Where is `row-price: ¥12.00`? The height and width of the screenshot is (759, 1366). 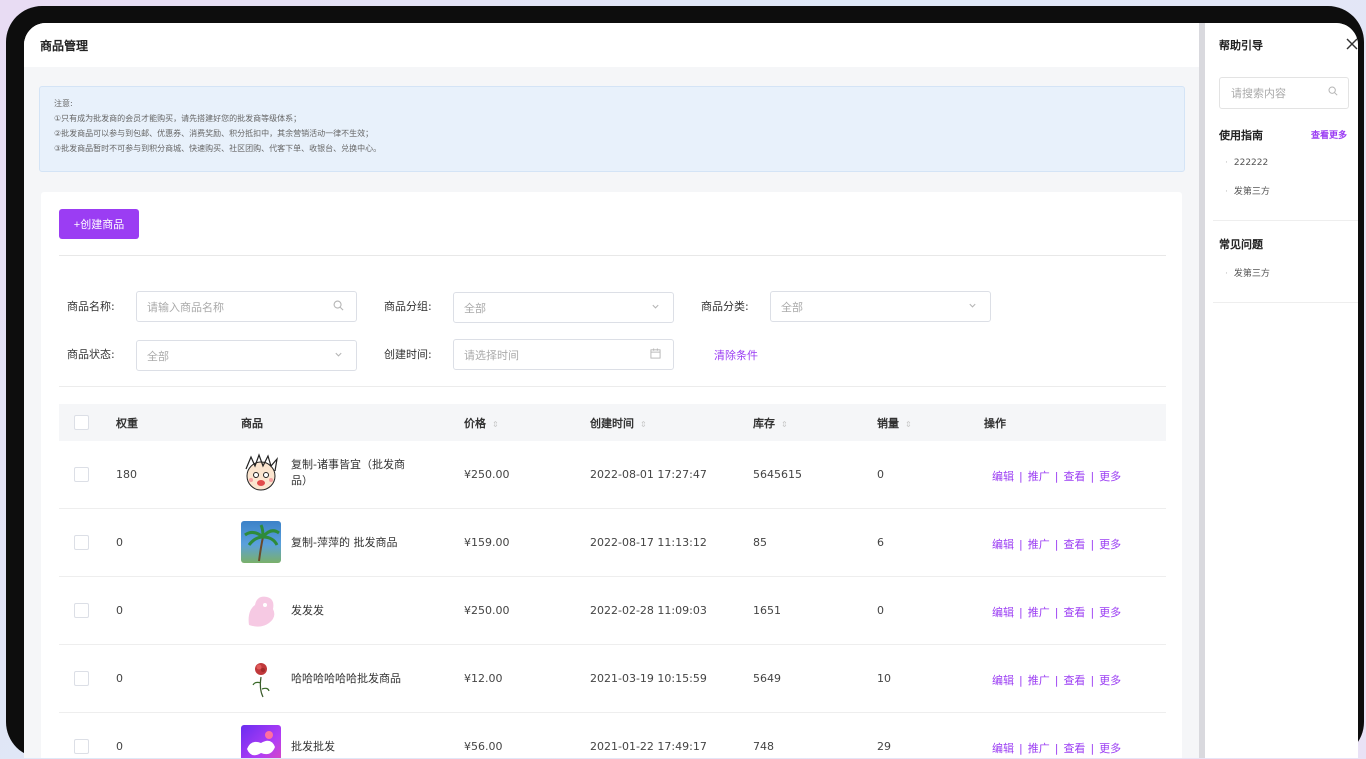
row-price: ¥12.00 is located at coordinates (483, 678).